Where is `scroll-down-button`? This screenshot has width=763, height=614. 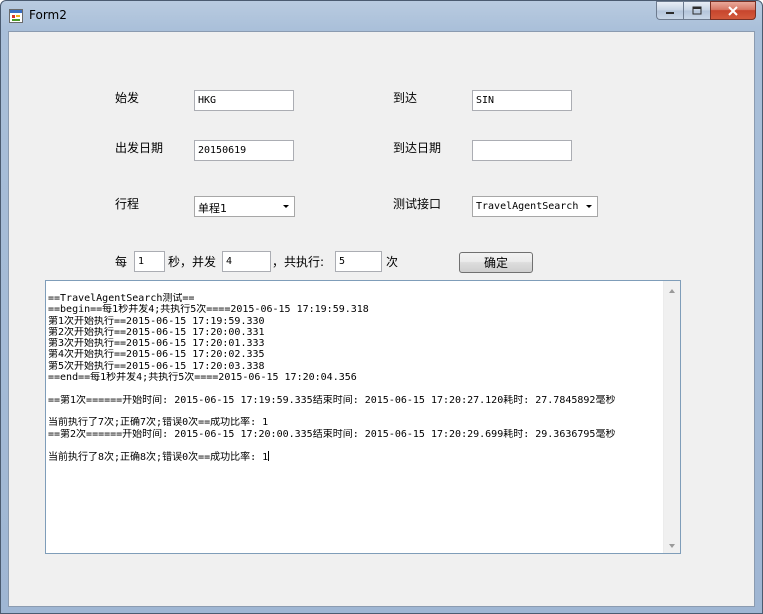 scroll-down-button is located at coordinates (672, 544).